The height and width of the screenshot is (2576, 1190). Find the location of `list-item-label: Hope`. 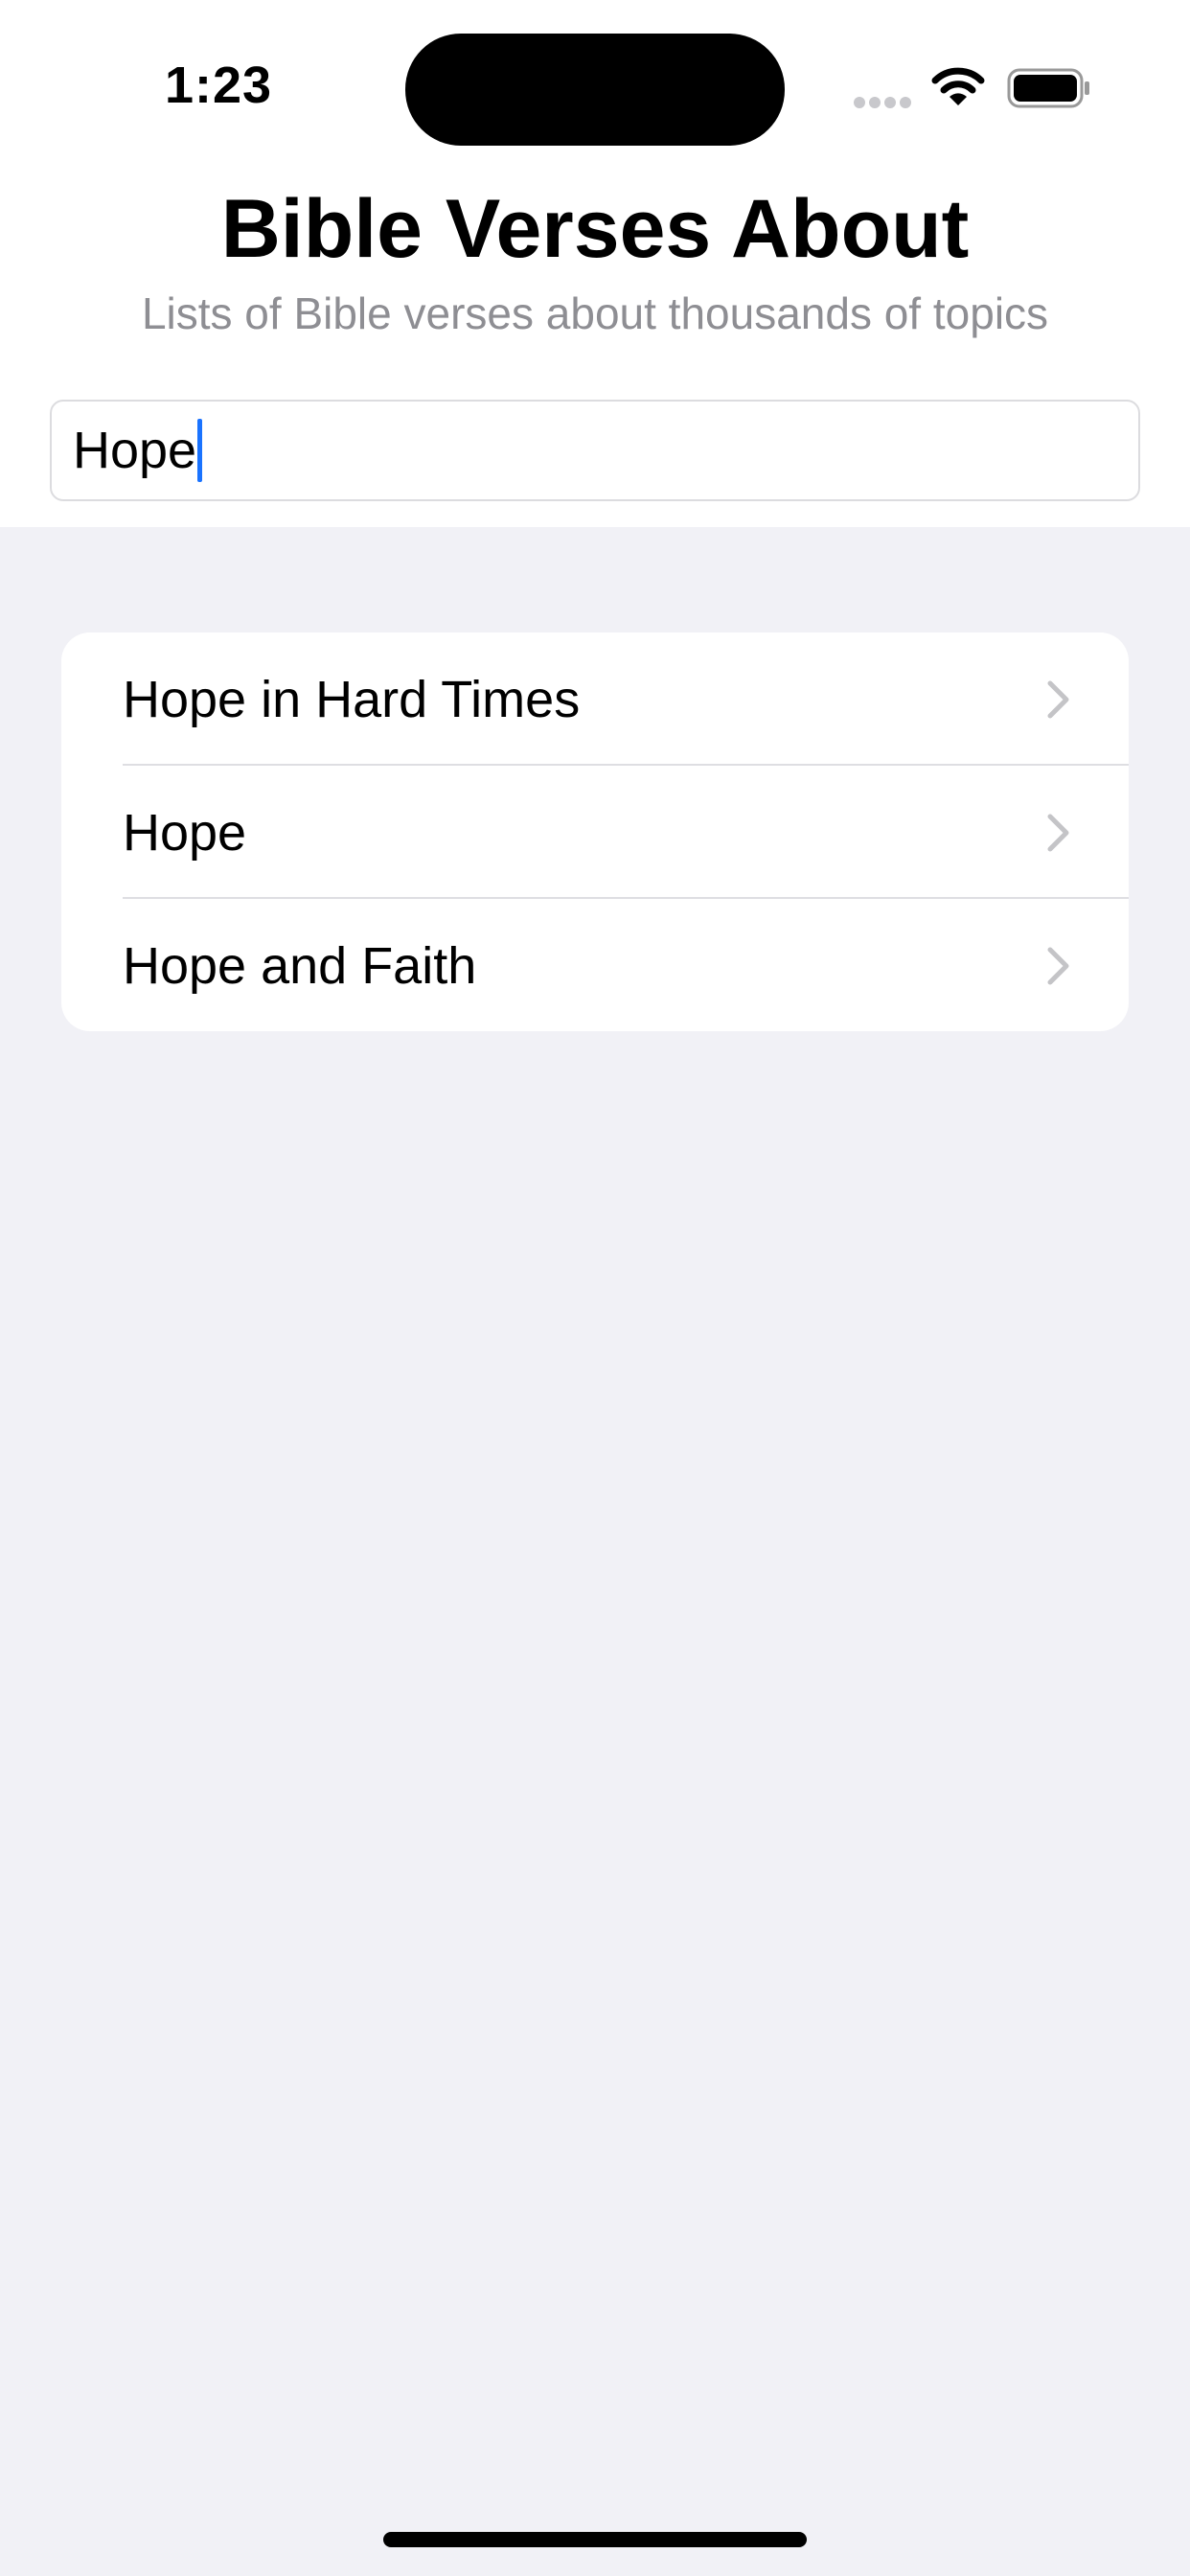

list-item-label: Hope is located at coordinates (185, 832).